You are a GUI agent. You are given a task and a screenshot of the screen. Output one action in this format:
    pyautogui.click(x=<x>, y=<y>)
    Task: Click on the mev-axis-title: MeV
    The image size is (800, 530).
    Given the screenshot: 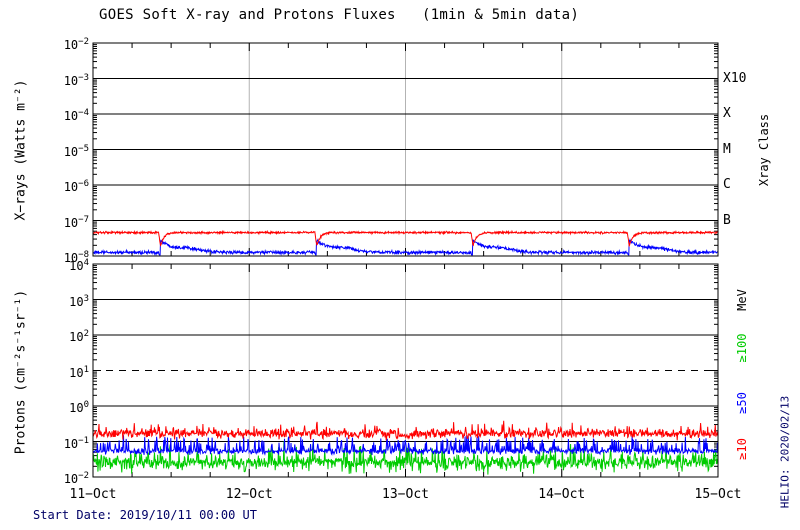 What is the action you would take?
    pyautogui.click(x=742, y=300)
    